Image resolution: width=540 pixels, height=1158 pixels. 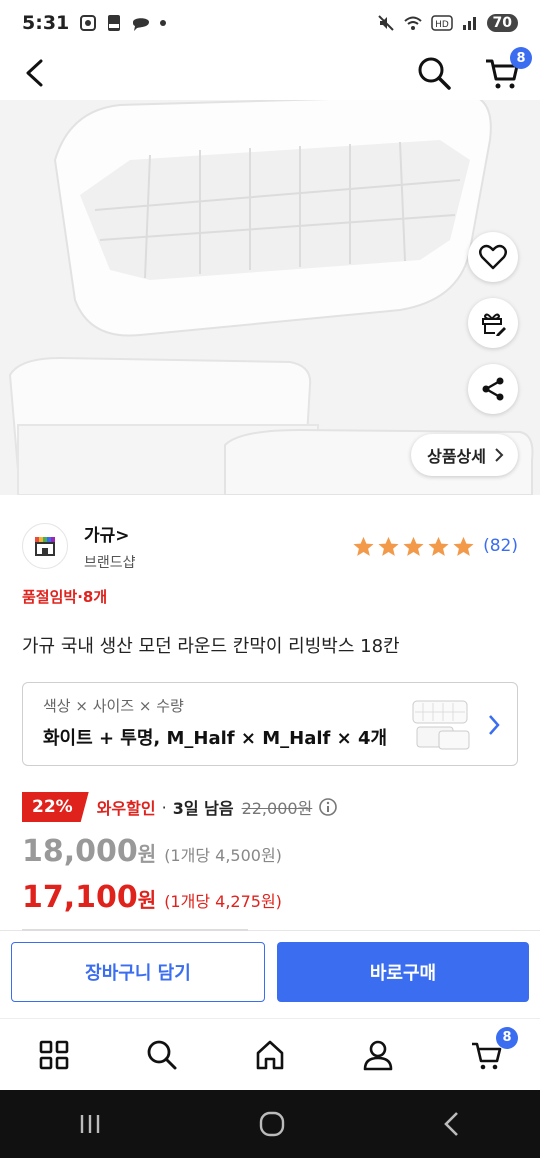 I want to click on pdf-icon, so click(x=114, y=23).